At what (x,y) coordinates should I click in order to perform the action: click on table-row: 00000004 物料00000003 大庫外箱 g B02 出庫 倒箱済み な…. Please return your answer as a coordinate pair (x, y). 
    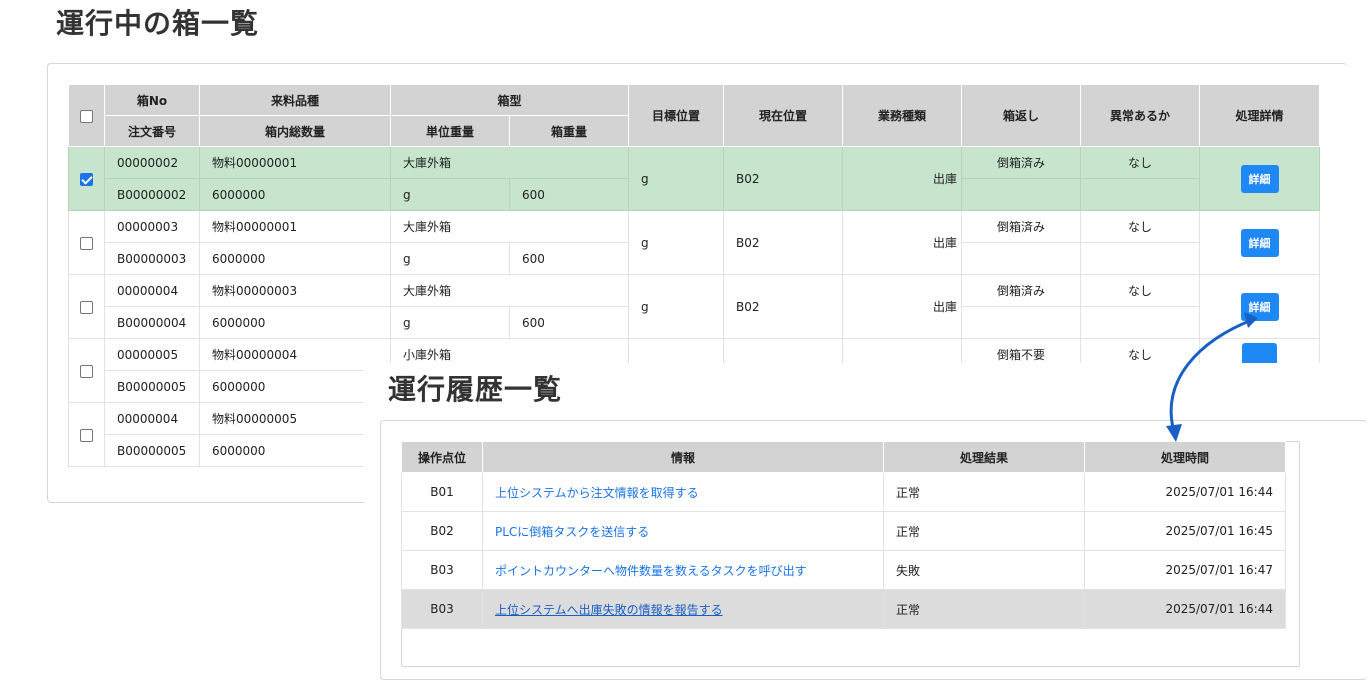
    Looking at the image, I should click on (694, 306).